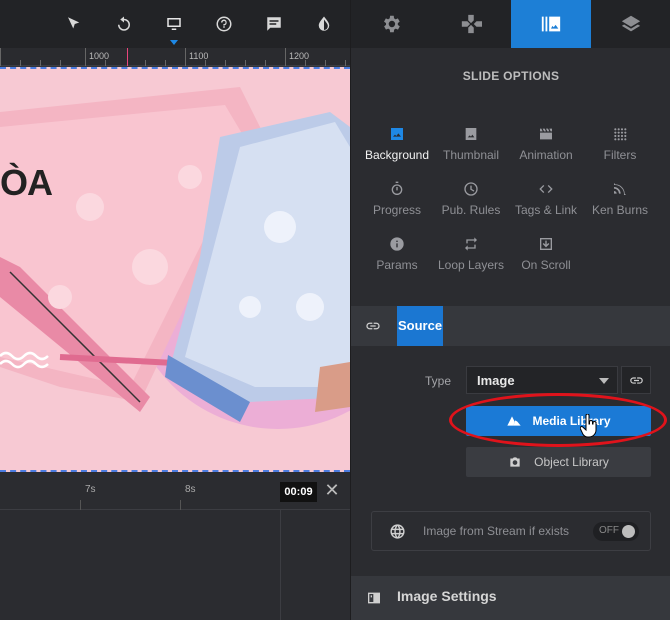 Image resolution: width=670 pixels, height=620 pixels. I want to click on timeline-mark: 8s, so click(190, 489).